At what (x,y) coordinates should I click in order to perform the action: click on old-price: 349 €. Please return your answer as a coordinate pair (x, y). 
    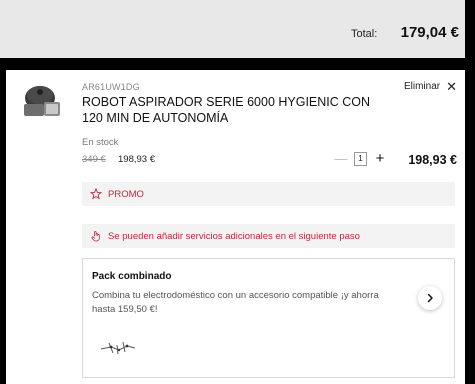
    Looking at the image, I should click on (94, 159).